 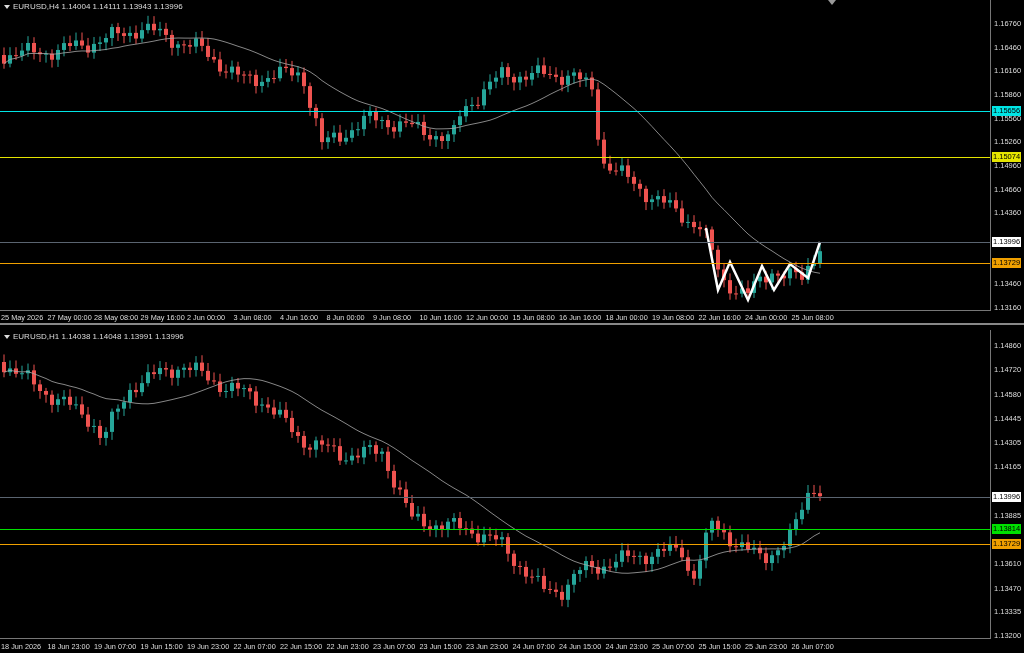 What do you see at coordinates (832, 2) in the screenshot?
I see `shift-marker-icon` at bounding box center [832, 2].